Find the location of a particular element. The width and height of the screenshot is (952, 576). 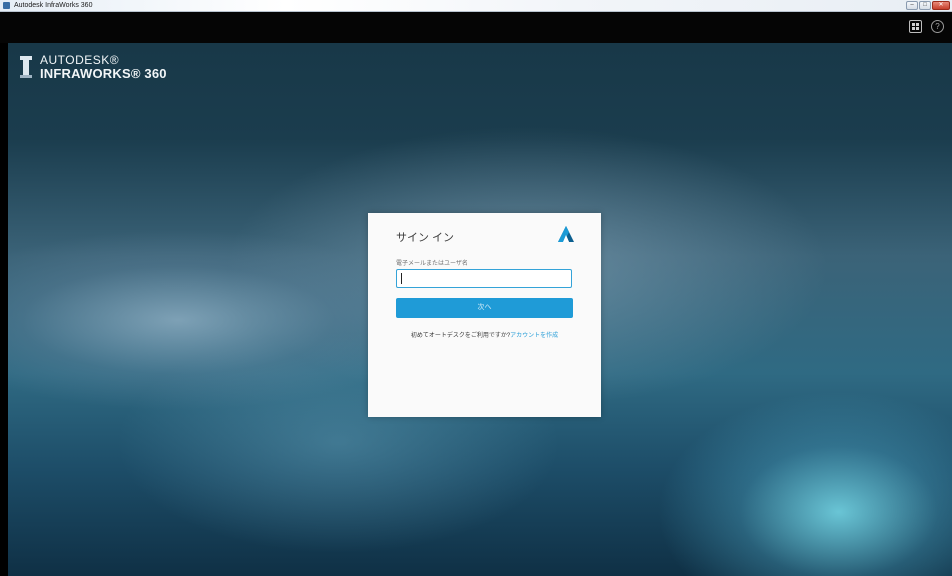

email-field is located at coordinates (484, 278).